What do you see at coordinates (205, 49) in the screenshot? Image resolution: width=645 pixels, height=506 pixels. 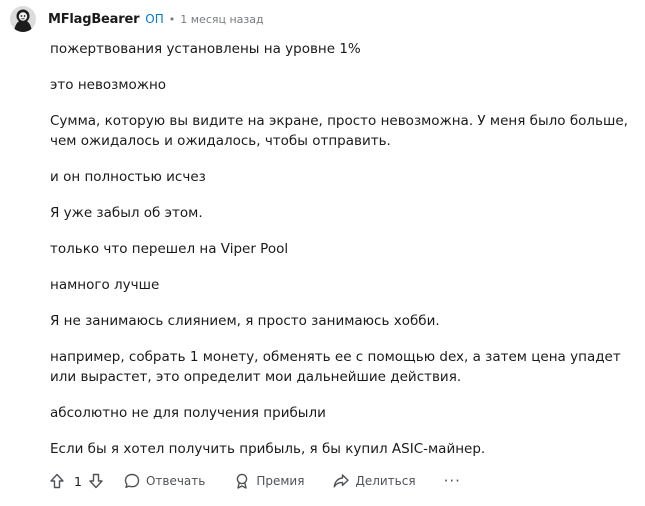 I see `comment-paragraph: пожертвования установлены на уровне 1%` at bounding box center [205, 49].